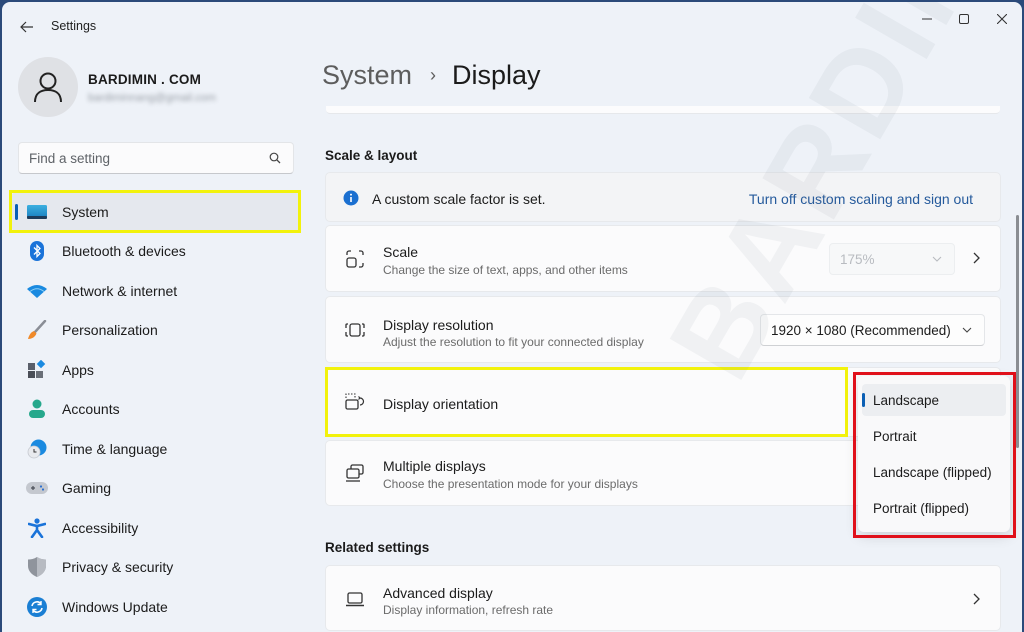 Image resolution: width=1024 pixels, height=632 pixels. Describe the element at coordinates (434, 466) in the screenshot. I see `multiple-displays-title: Multiple displays` at that location.